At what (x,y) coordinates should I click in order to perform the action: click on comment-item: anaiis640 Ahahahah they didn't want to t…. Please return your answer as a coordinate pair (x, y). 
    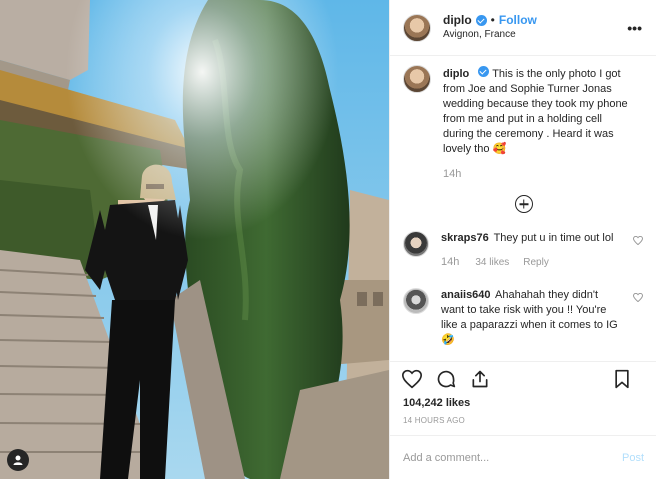
    Looking at the image, I should click on (523, 318).